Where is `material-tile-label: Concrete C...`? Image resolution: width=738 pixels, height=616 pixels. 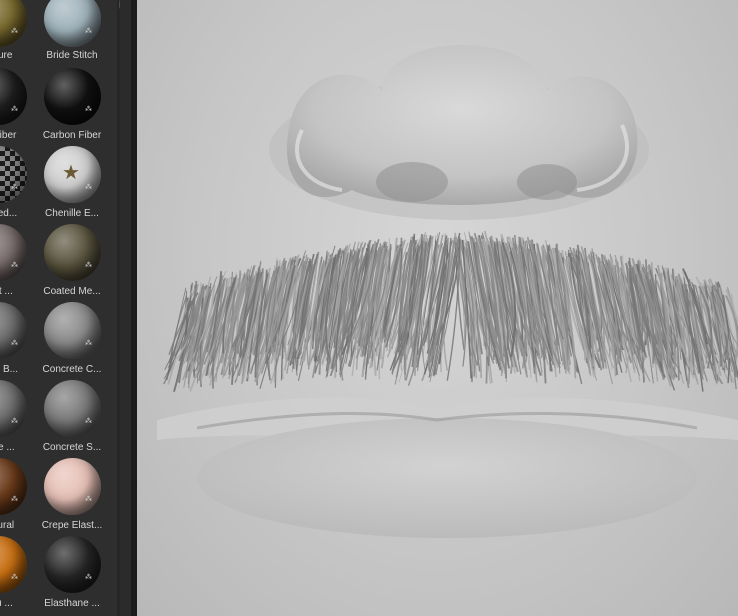
material-tile-label: Concrete C... is located at coordinates (72, 369).